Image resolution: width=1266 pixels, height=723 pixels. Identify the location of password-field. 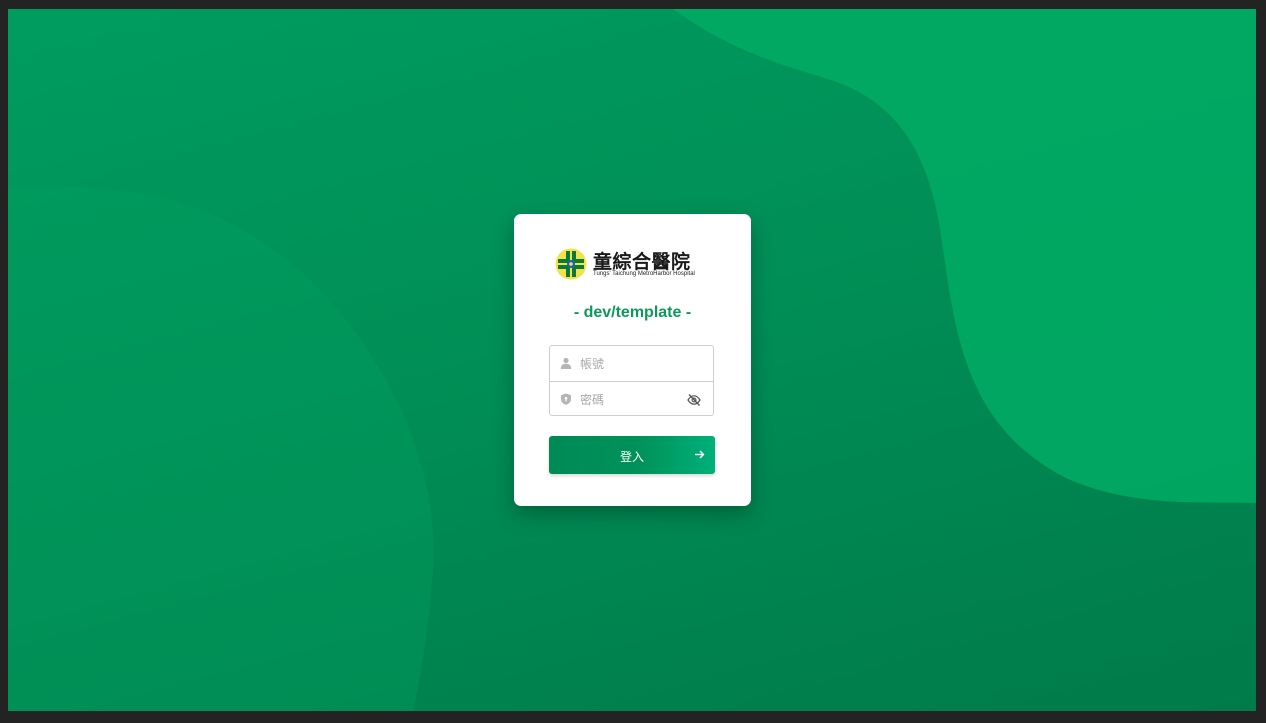
(631, 399).